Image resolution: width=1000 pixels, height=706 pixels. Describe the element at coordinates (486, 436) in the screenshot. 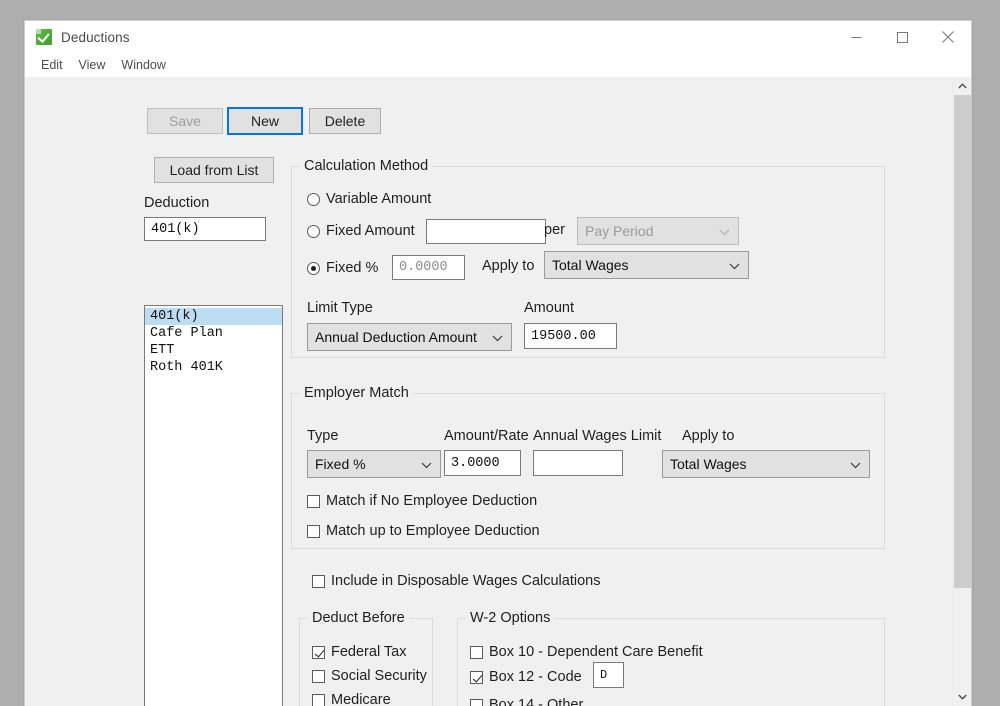

I see `amount-rate-label: Amount/Rate` at that location.